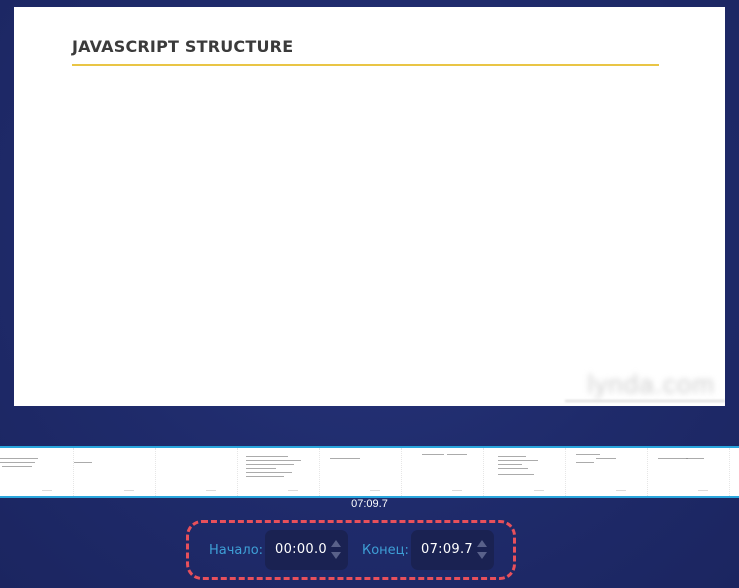 The width and height of the screenshot is (739, 588). Describe the element at coordinates (651, 384) in the screenshot. I see `watermark-logo: lynda.com` at that location.